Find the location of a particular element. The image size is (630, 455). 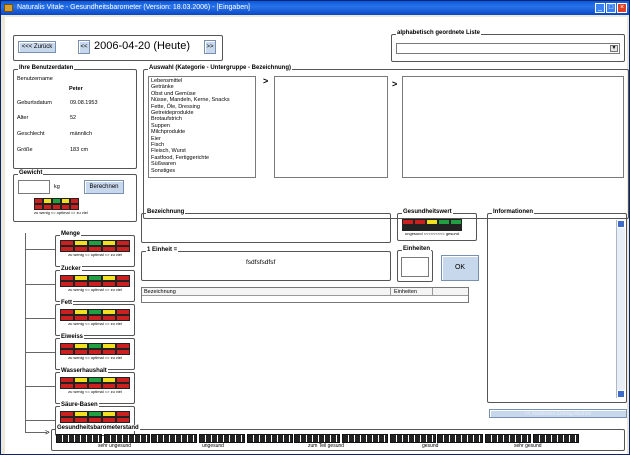

meter-fett: Fett zu wenig <= optimal => zu viel is located at coordinates (95, 318).